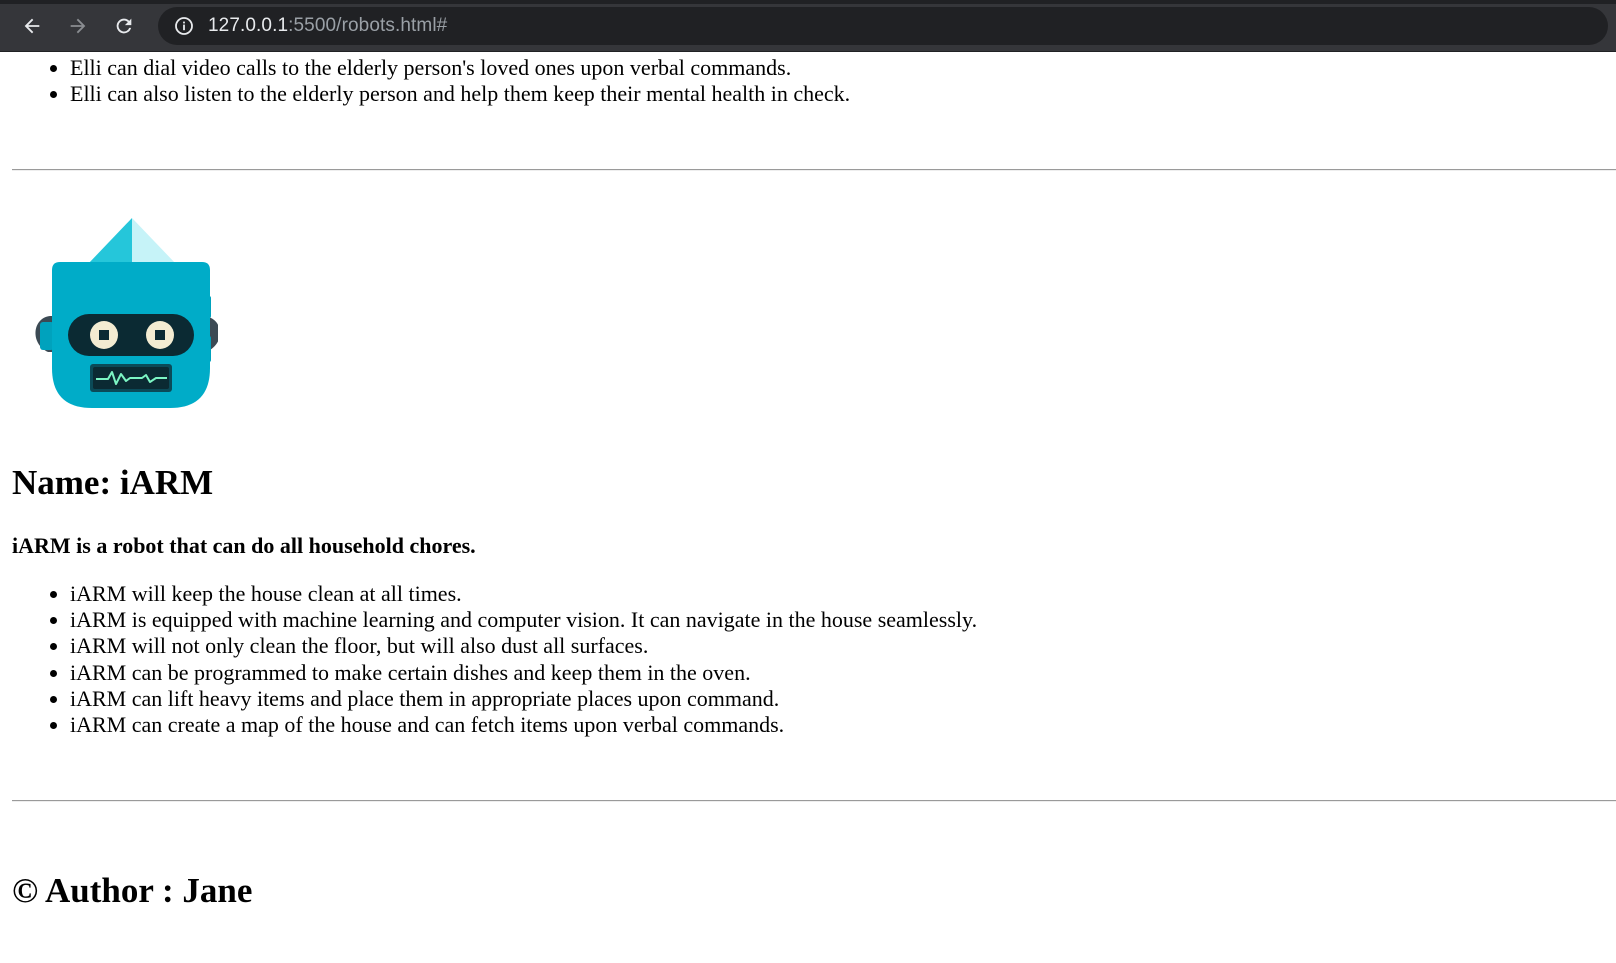  What do you see at coordinates (132, 890) in the screenshot?
I see `author-footer: © Author : Jane` at bounding box center [132, 890].